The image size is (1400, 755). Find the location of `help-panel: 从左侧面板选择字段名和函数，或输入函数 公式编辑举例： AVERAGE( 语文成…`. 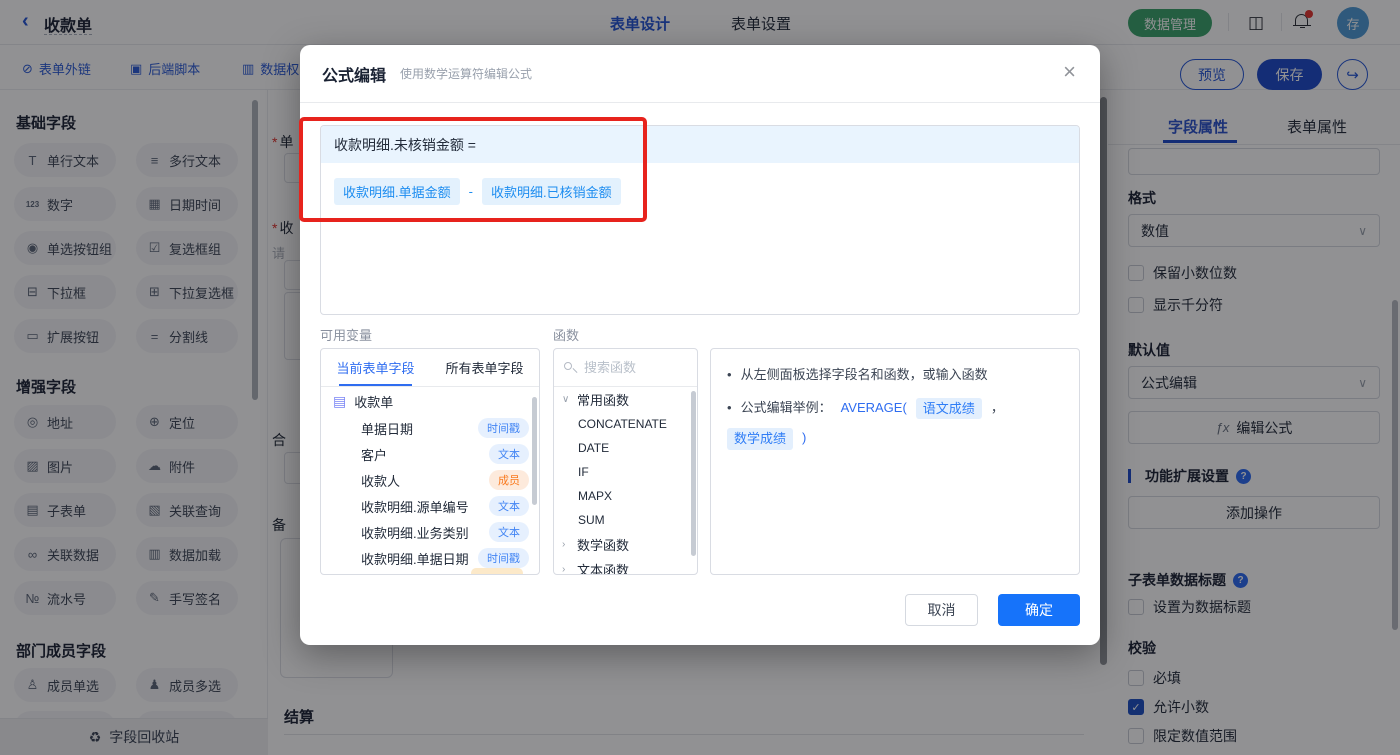

help-panel: 从左侧面板选择字段名和函数，或输入函数 公式编辑举例： AVERAGE( 语文成… is located at coordinates (895, 461).